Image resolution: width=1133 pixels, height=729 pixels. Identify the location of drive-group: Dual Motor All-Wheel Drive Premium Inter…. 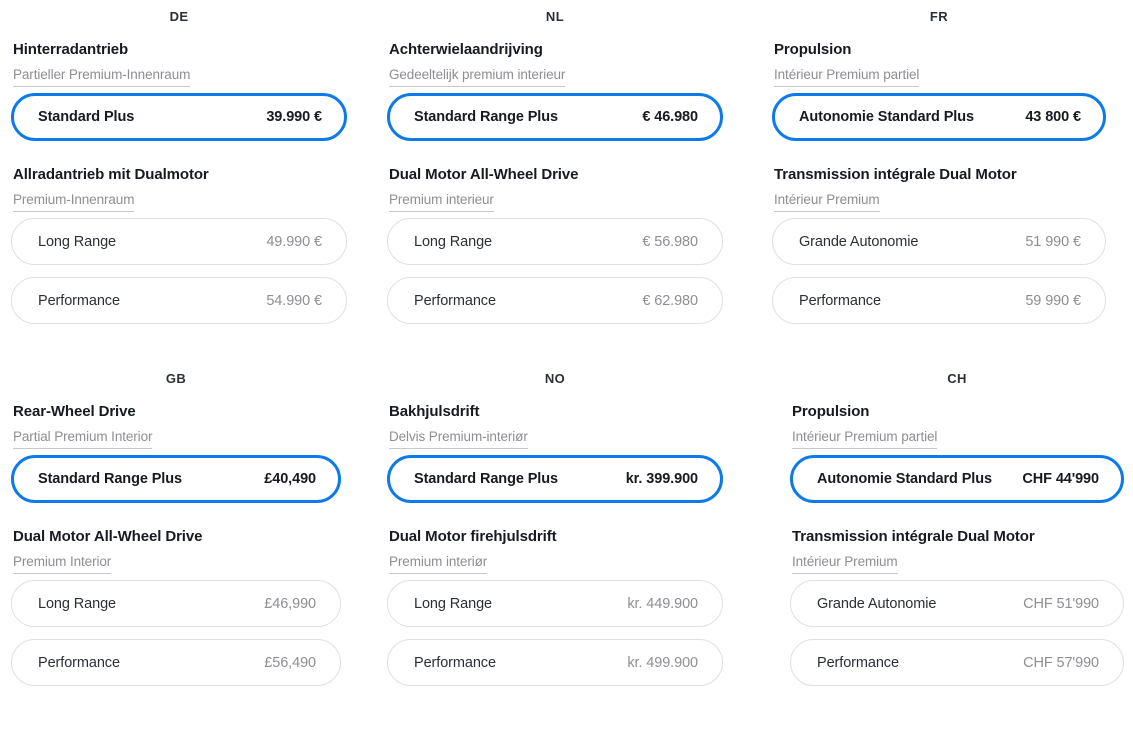
(176, 606).